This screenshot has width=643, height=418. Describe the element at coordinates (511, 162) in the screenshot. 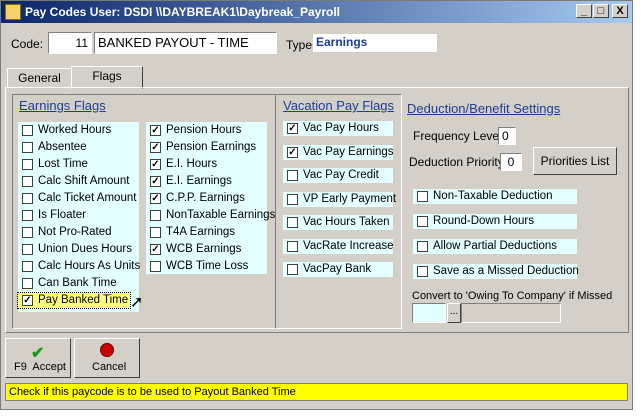

I see `deduction-priority-field: 0` at that location.